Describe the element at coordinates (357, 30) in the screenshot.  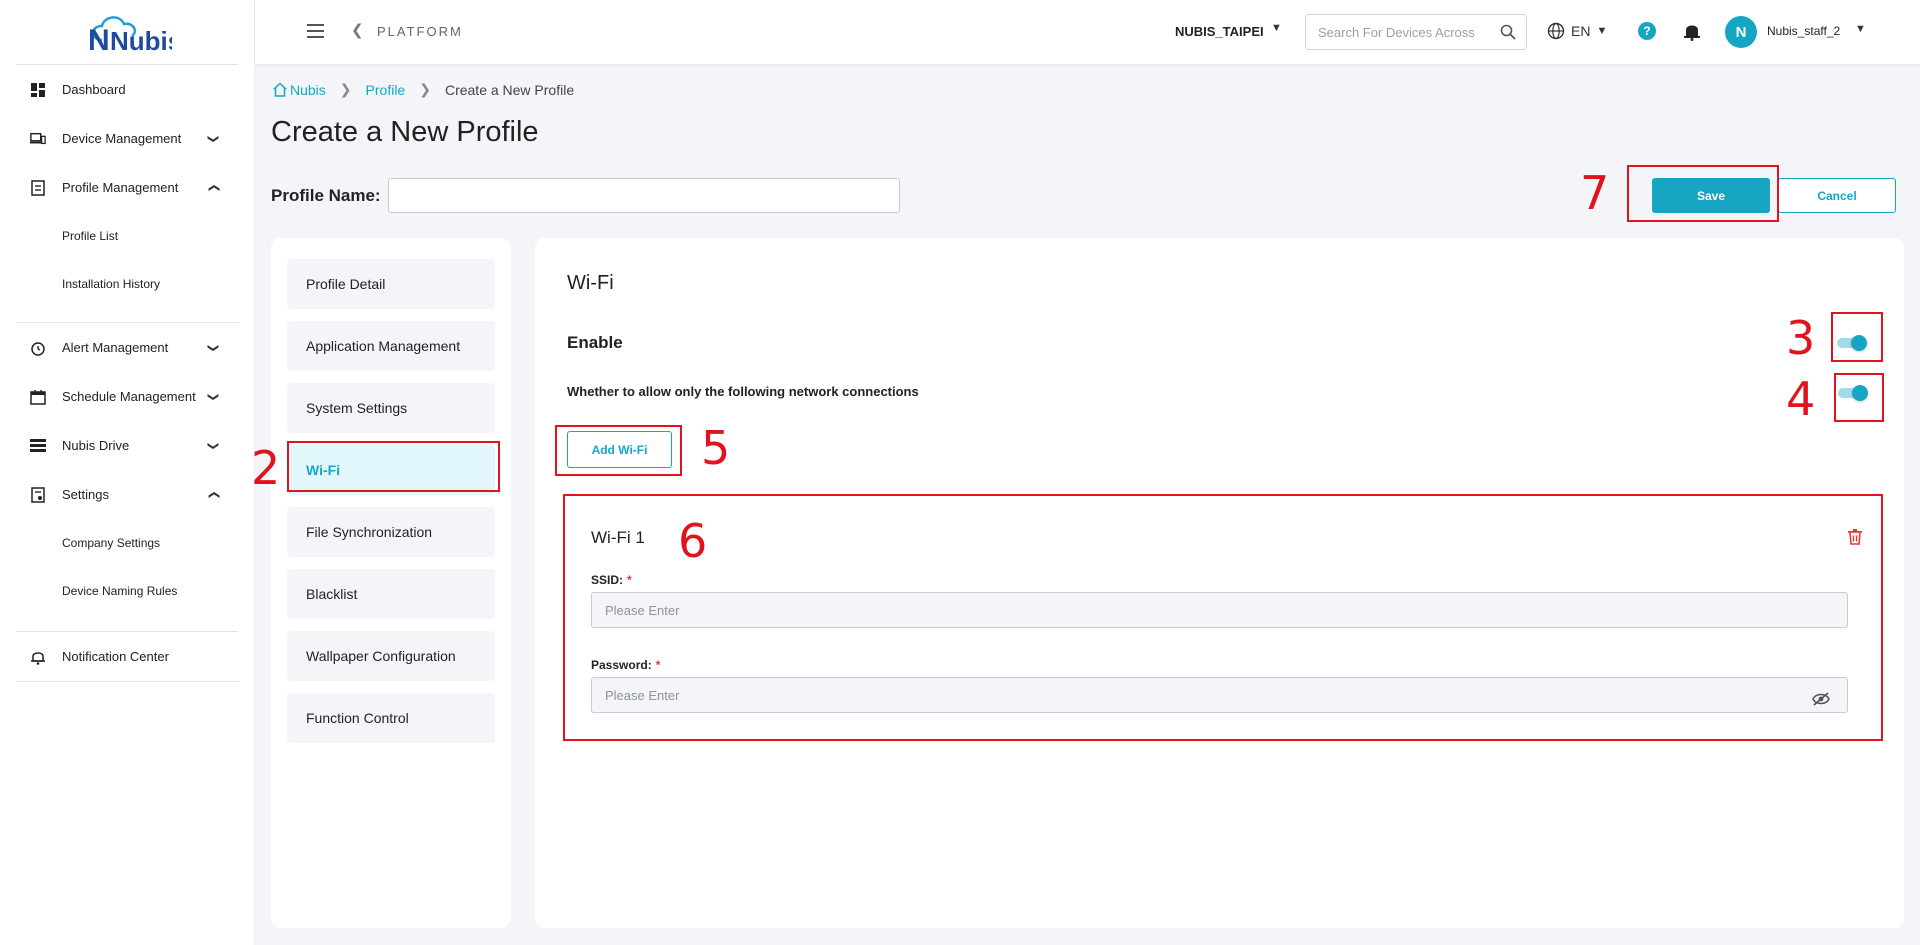
I see `chevron-left-icon: ❮` at that location.